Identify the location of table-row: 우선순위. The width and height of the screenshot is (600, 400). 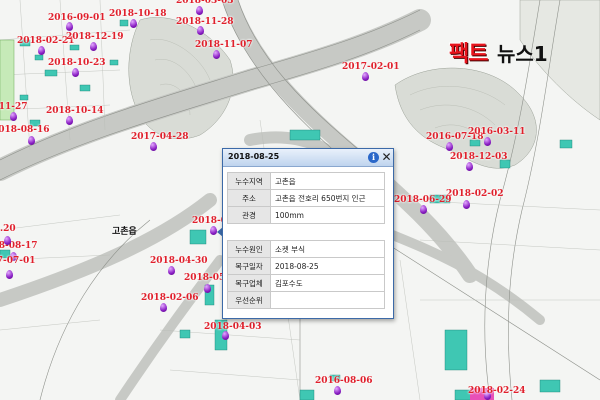
(306, 300).